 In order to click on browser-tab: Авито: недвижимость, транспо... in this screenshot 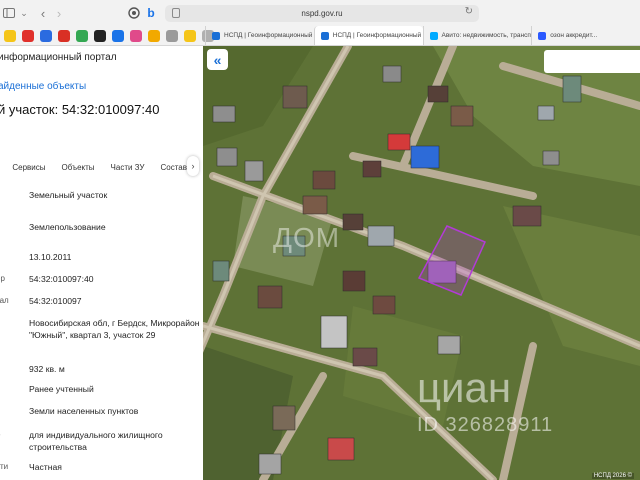, I will do `click(477, 35)`.